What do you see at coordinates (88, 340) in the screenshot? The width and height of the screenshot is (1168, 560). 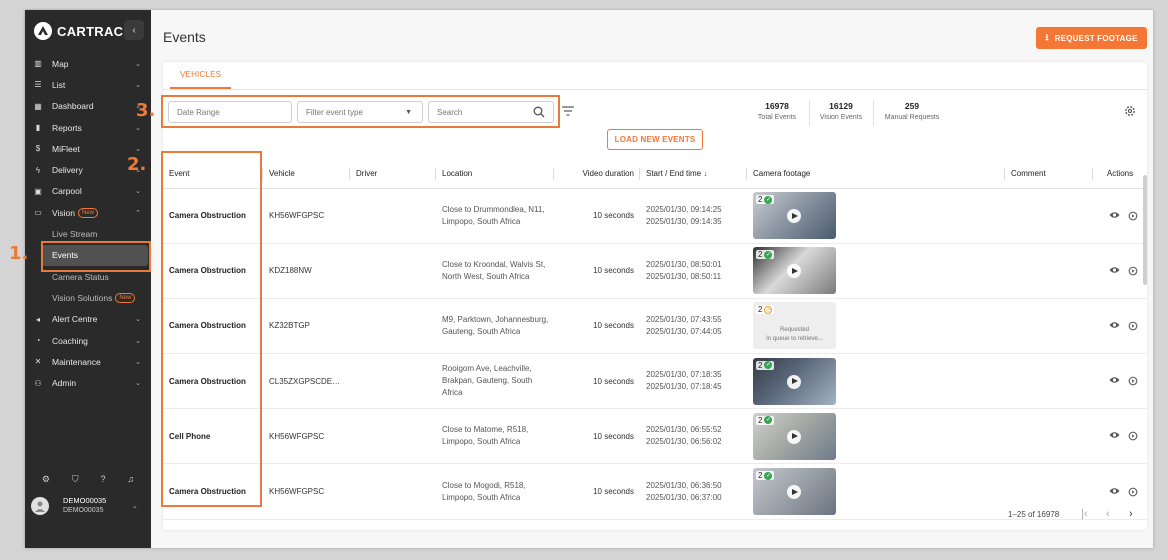 I see `sidebar-item-coaching: ◔ Coaching ⌄` at bounding box center [88, 340].